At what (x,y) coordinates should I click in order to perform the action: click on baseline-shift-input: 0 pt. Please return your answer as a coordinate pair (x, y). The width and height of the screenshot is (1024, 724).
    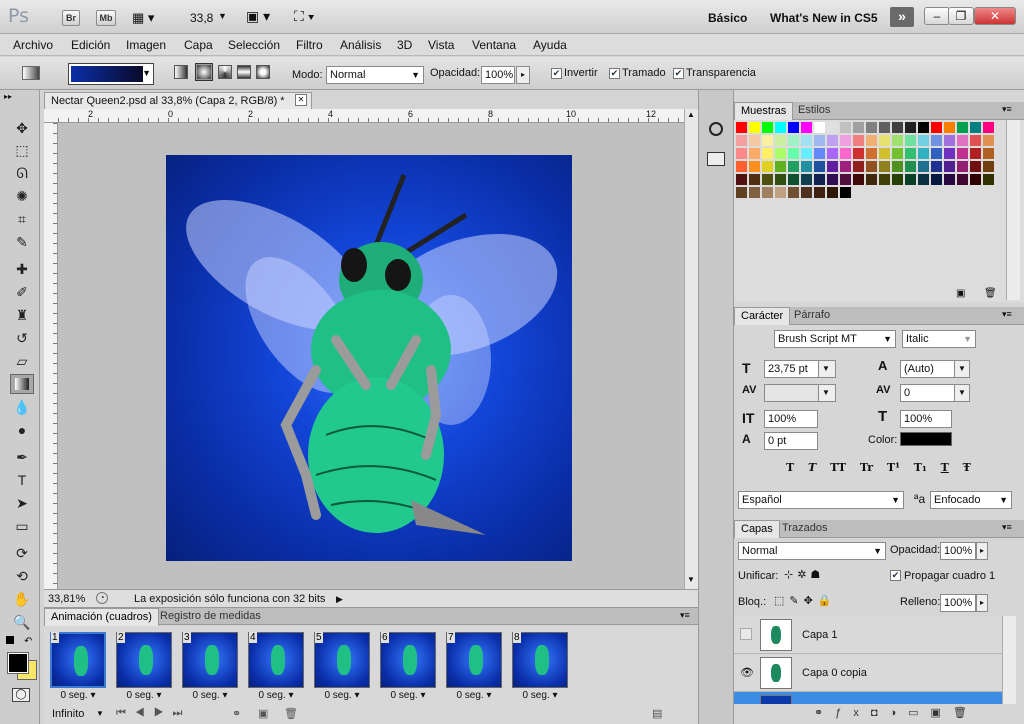
    Looking at the image, I should click on (791, 441).